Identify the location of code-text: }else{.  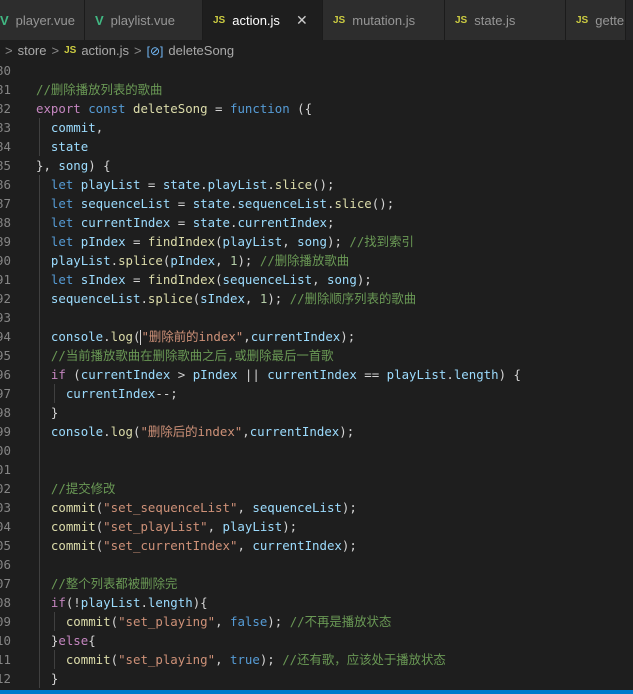
(66, 640).